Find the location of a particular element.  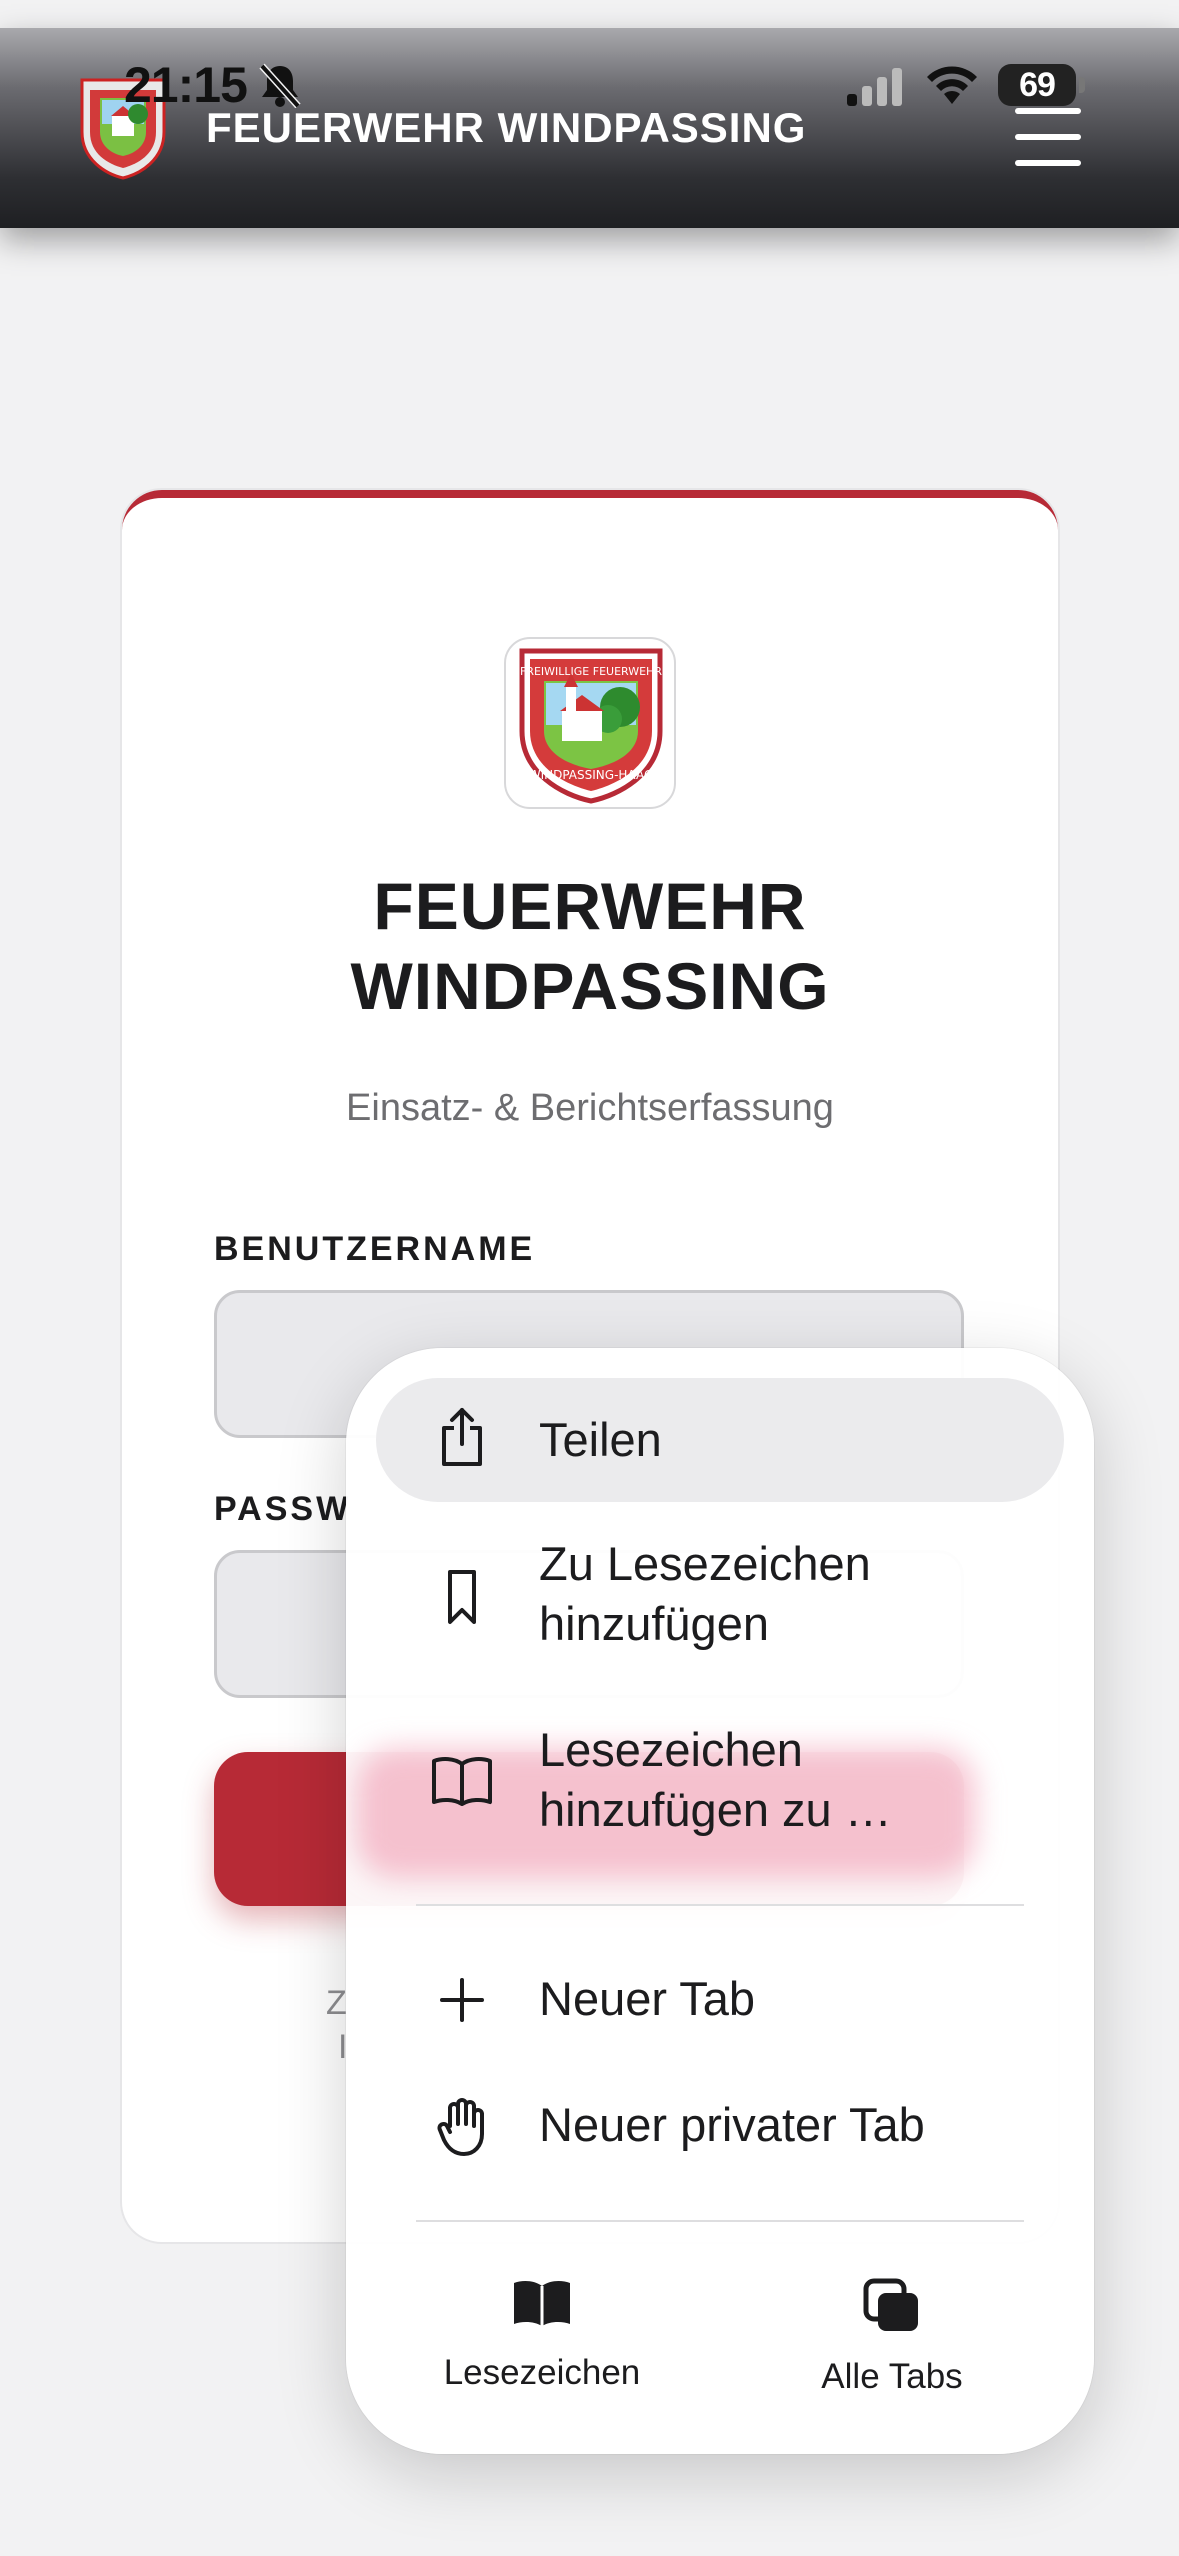

crest-bottom-text: WINDPASSING-HAAG is located at coordinates (591, 775).